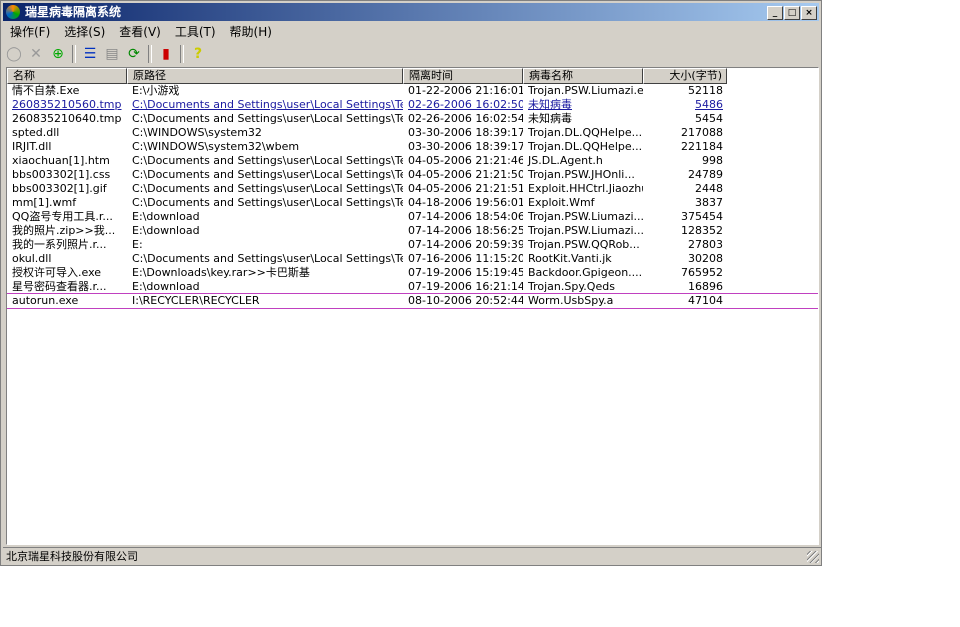  What do you see at coordinates (197, 132) in the screenshot?
I see `original-path: C:\WINDOWS\system32` at bounding box center [197, 132].